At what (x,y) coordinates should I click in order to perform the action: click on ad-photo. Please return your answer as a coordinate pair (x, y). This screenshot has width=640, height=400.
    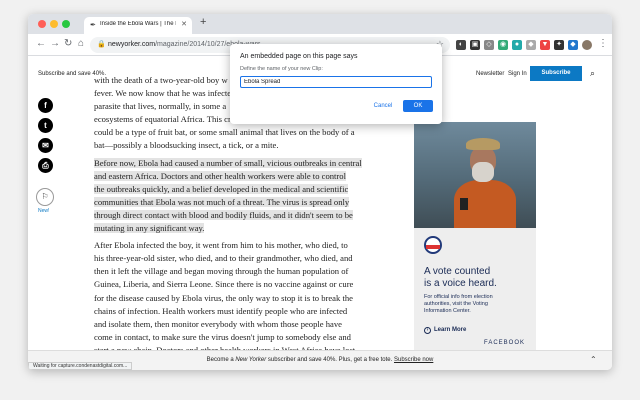
    Looking at the image, I should click on (475, 175).